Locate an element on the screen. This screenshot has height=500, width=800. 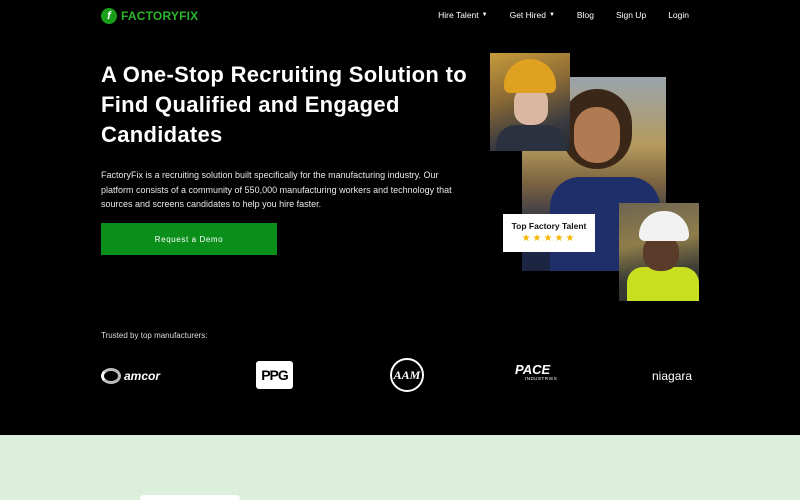
badge-title: Top Factory Talent is located at coordinates (549, 226).